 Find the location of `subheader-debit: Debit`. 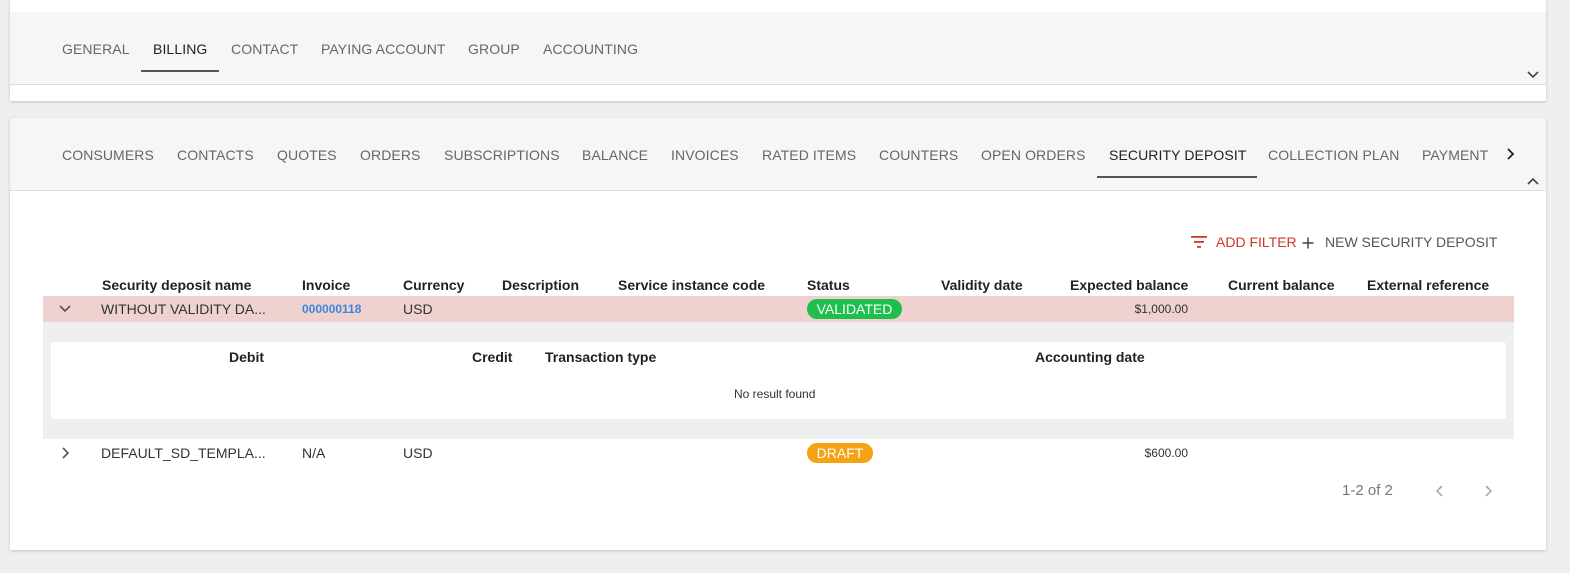

subheader-debit: Debit is located at coordinates (246, 357).